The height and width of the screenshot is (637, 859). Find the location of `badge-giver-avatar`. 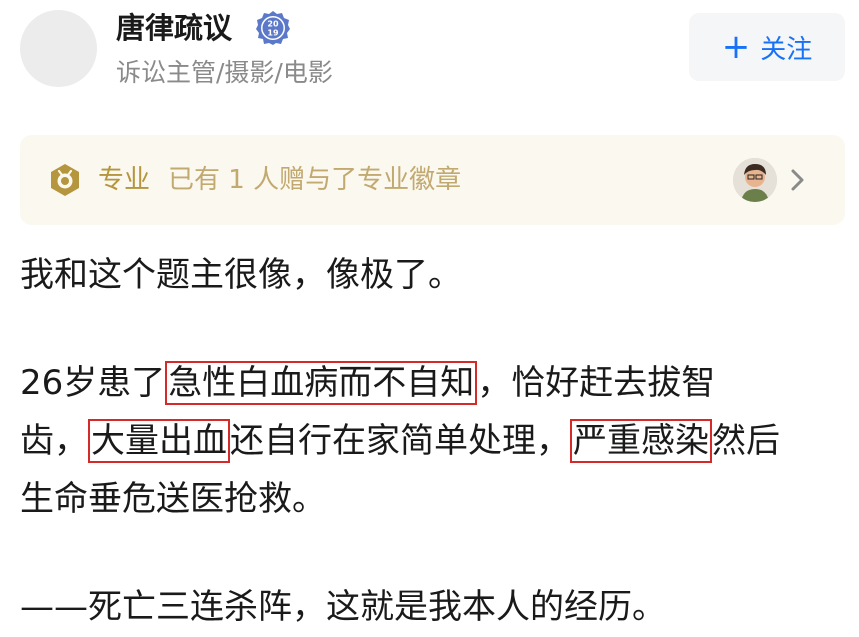

badge-giver-avatar is located at coordinates (755, 180).